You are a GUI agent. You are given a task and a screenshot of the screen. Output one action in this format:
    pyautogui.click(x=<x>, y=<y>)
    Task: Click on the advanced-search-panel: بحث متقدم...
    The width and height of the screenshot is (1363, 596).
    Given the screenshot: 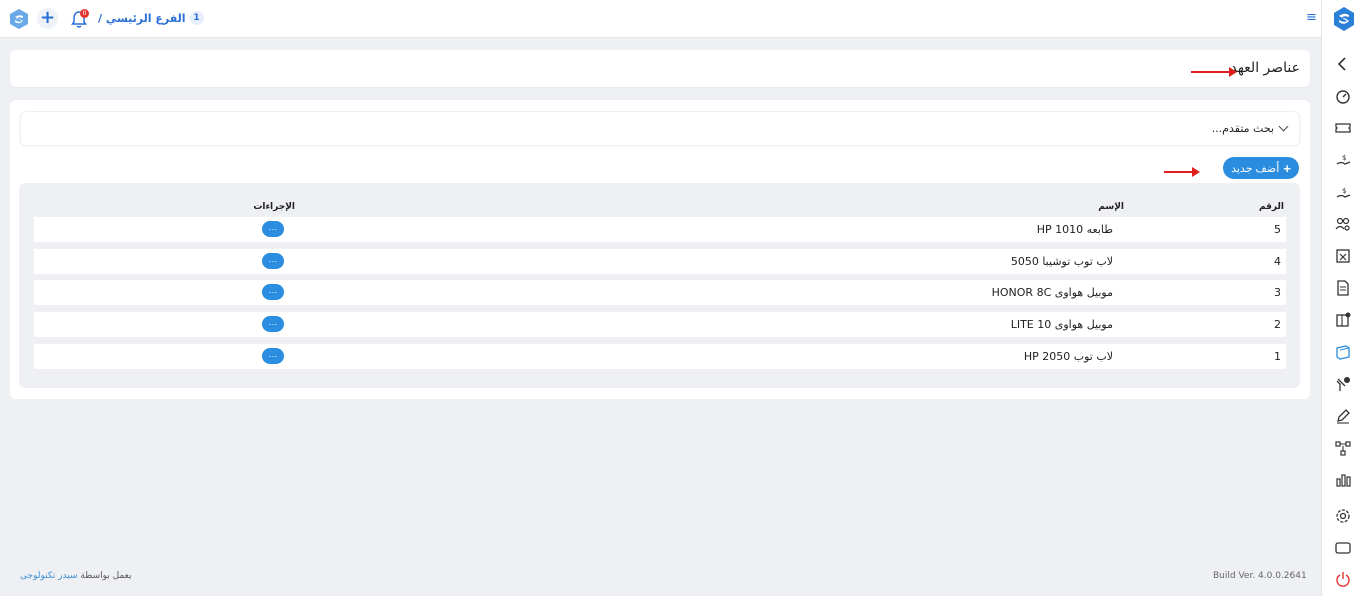 What is the action you would take?
    pyautogui.click(x=660, y=128)
    